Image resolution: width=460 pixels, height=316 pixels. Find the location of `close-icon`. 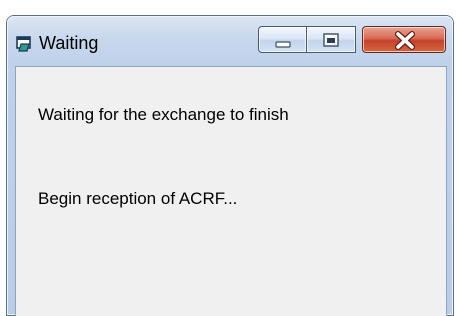

close-icon is located at coordinates (405, 40).